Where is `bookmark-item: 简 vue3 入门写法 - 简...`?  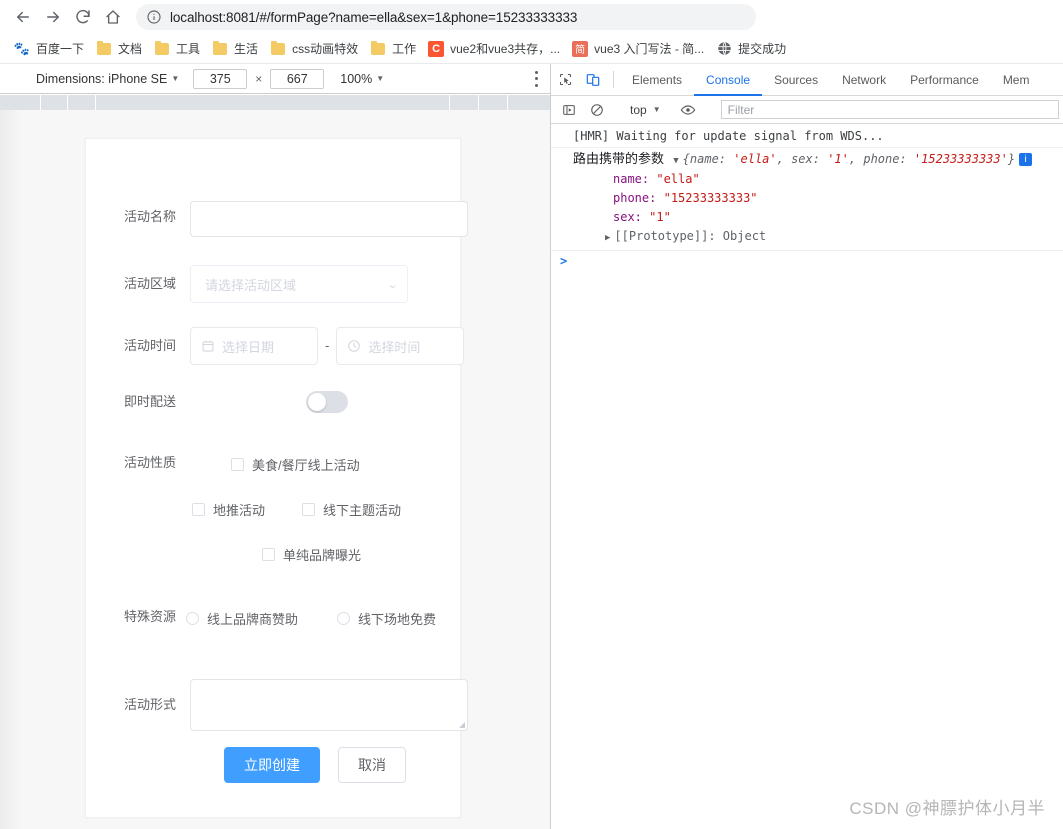
bookmark-item: 简 vue3 入门写法 - 简... is located at coordinates (638, 49).